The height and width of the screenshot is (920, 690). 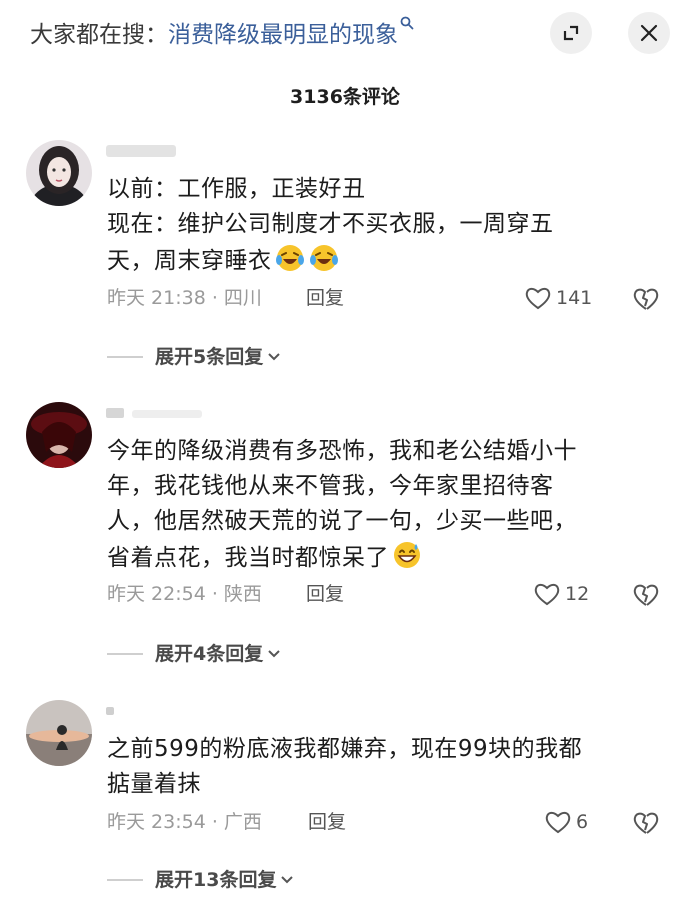 I want to click on comment-text: 之前599的粉底液我都嫌弃，现在99块的我都 掂量着抹, so click(x=381, y=767).